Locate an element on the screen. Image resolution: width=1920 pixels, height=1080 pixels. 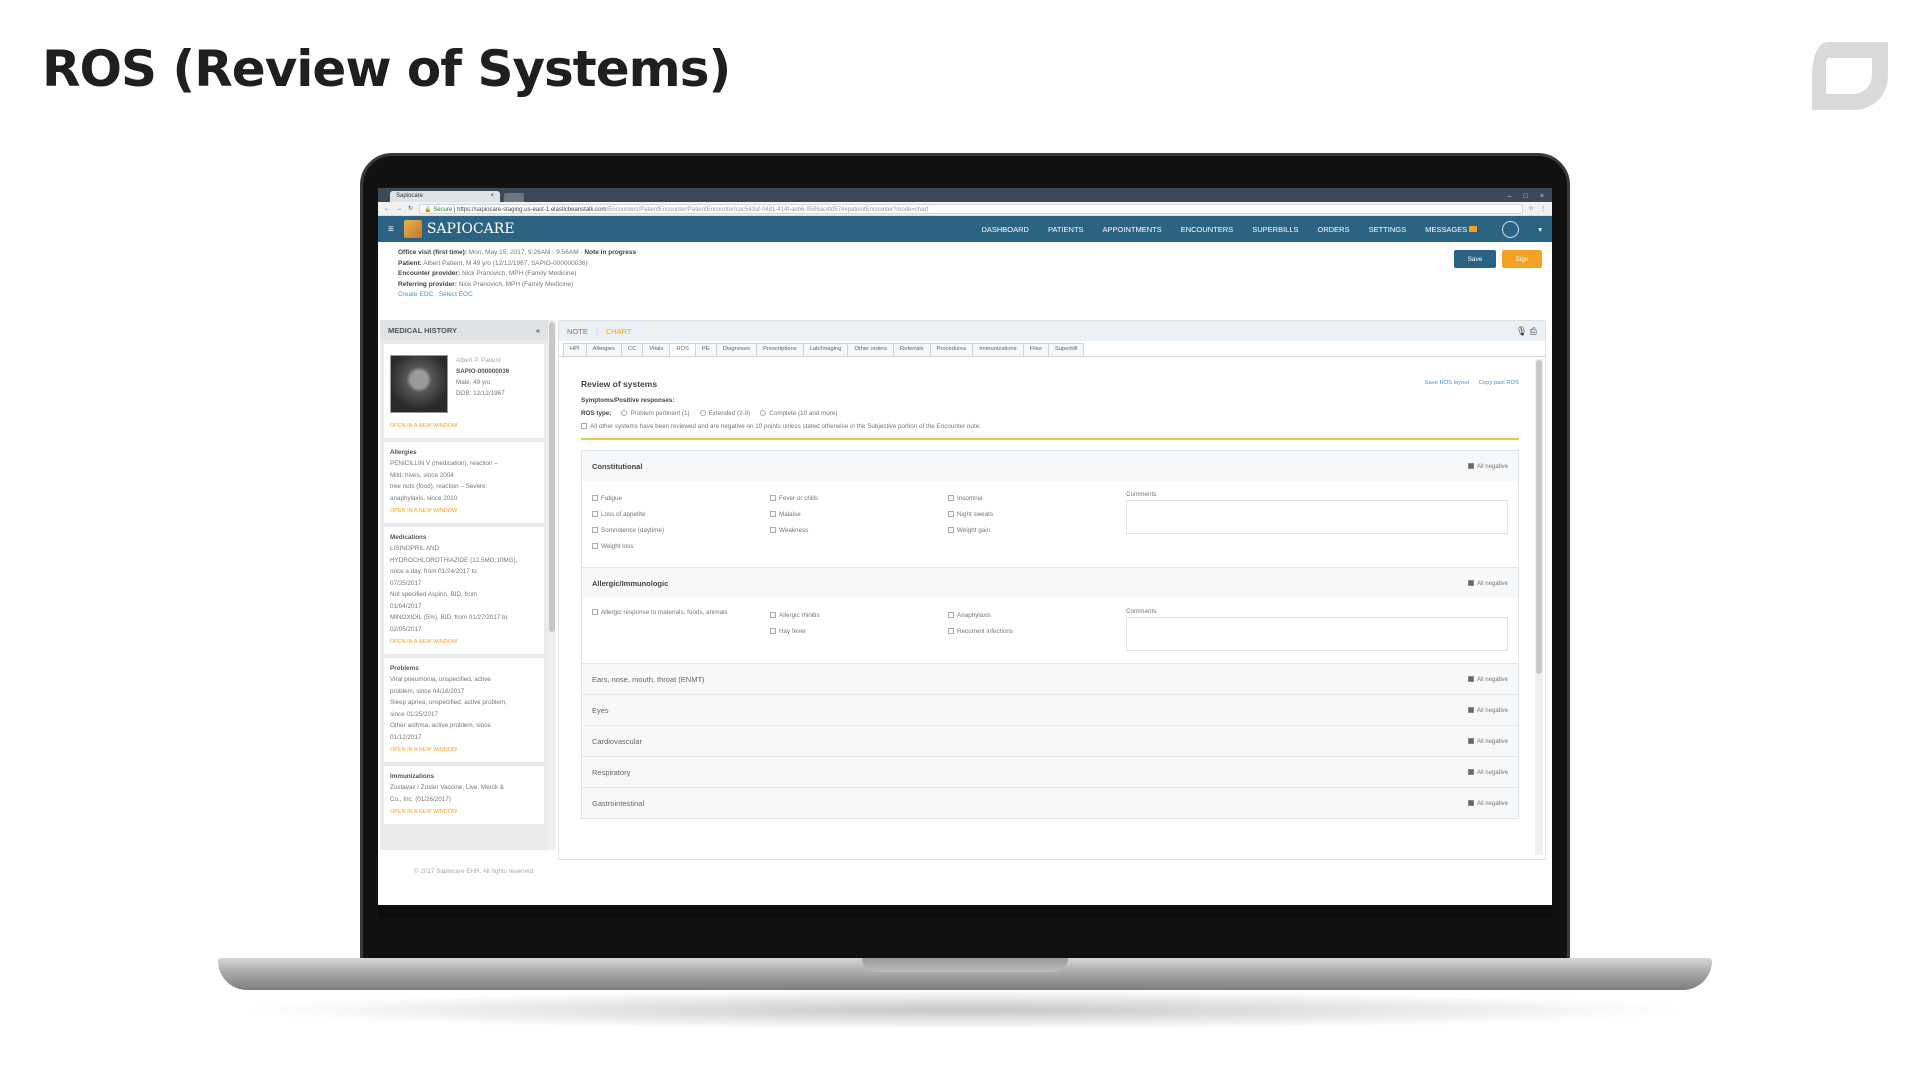
symptom-checkbox: Somnolence (daytime) is located at coordinates (681, 531).